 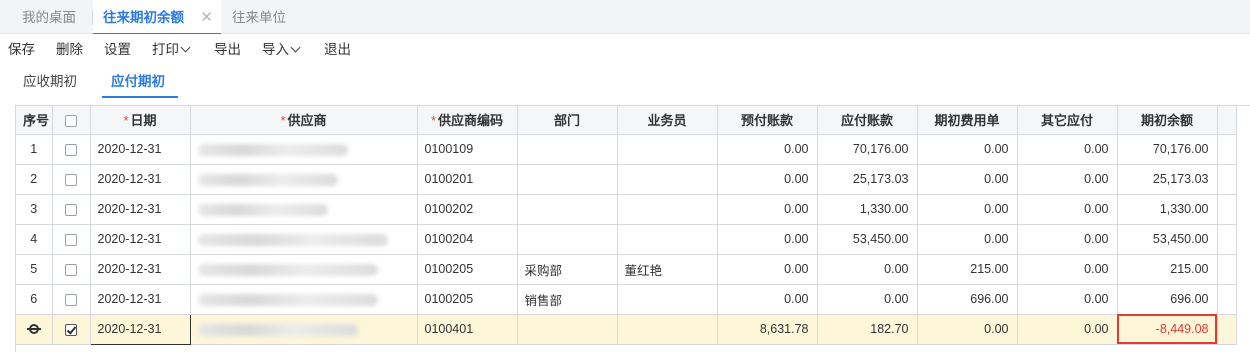 I want to click on tab-partners: 往来单位, so click(x=259, y=17).